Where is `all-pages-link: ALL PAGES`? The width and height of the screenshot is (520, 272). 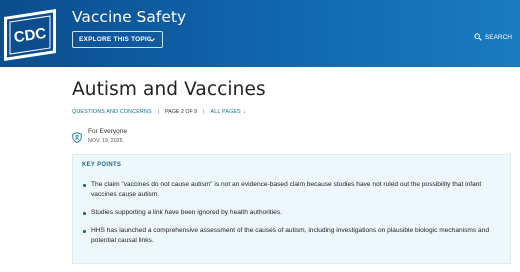
all-pages-link: ALL PAGES is located at coordinates (226, 112).